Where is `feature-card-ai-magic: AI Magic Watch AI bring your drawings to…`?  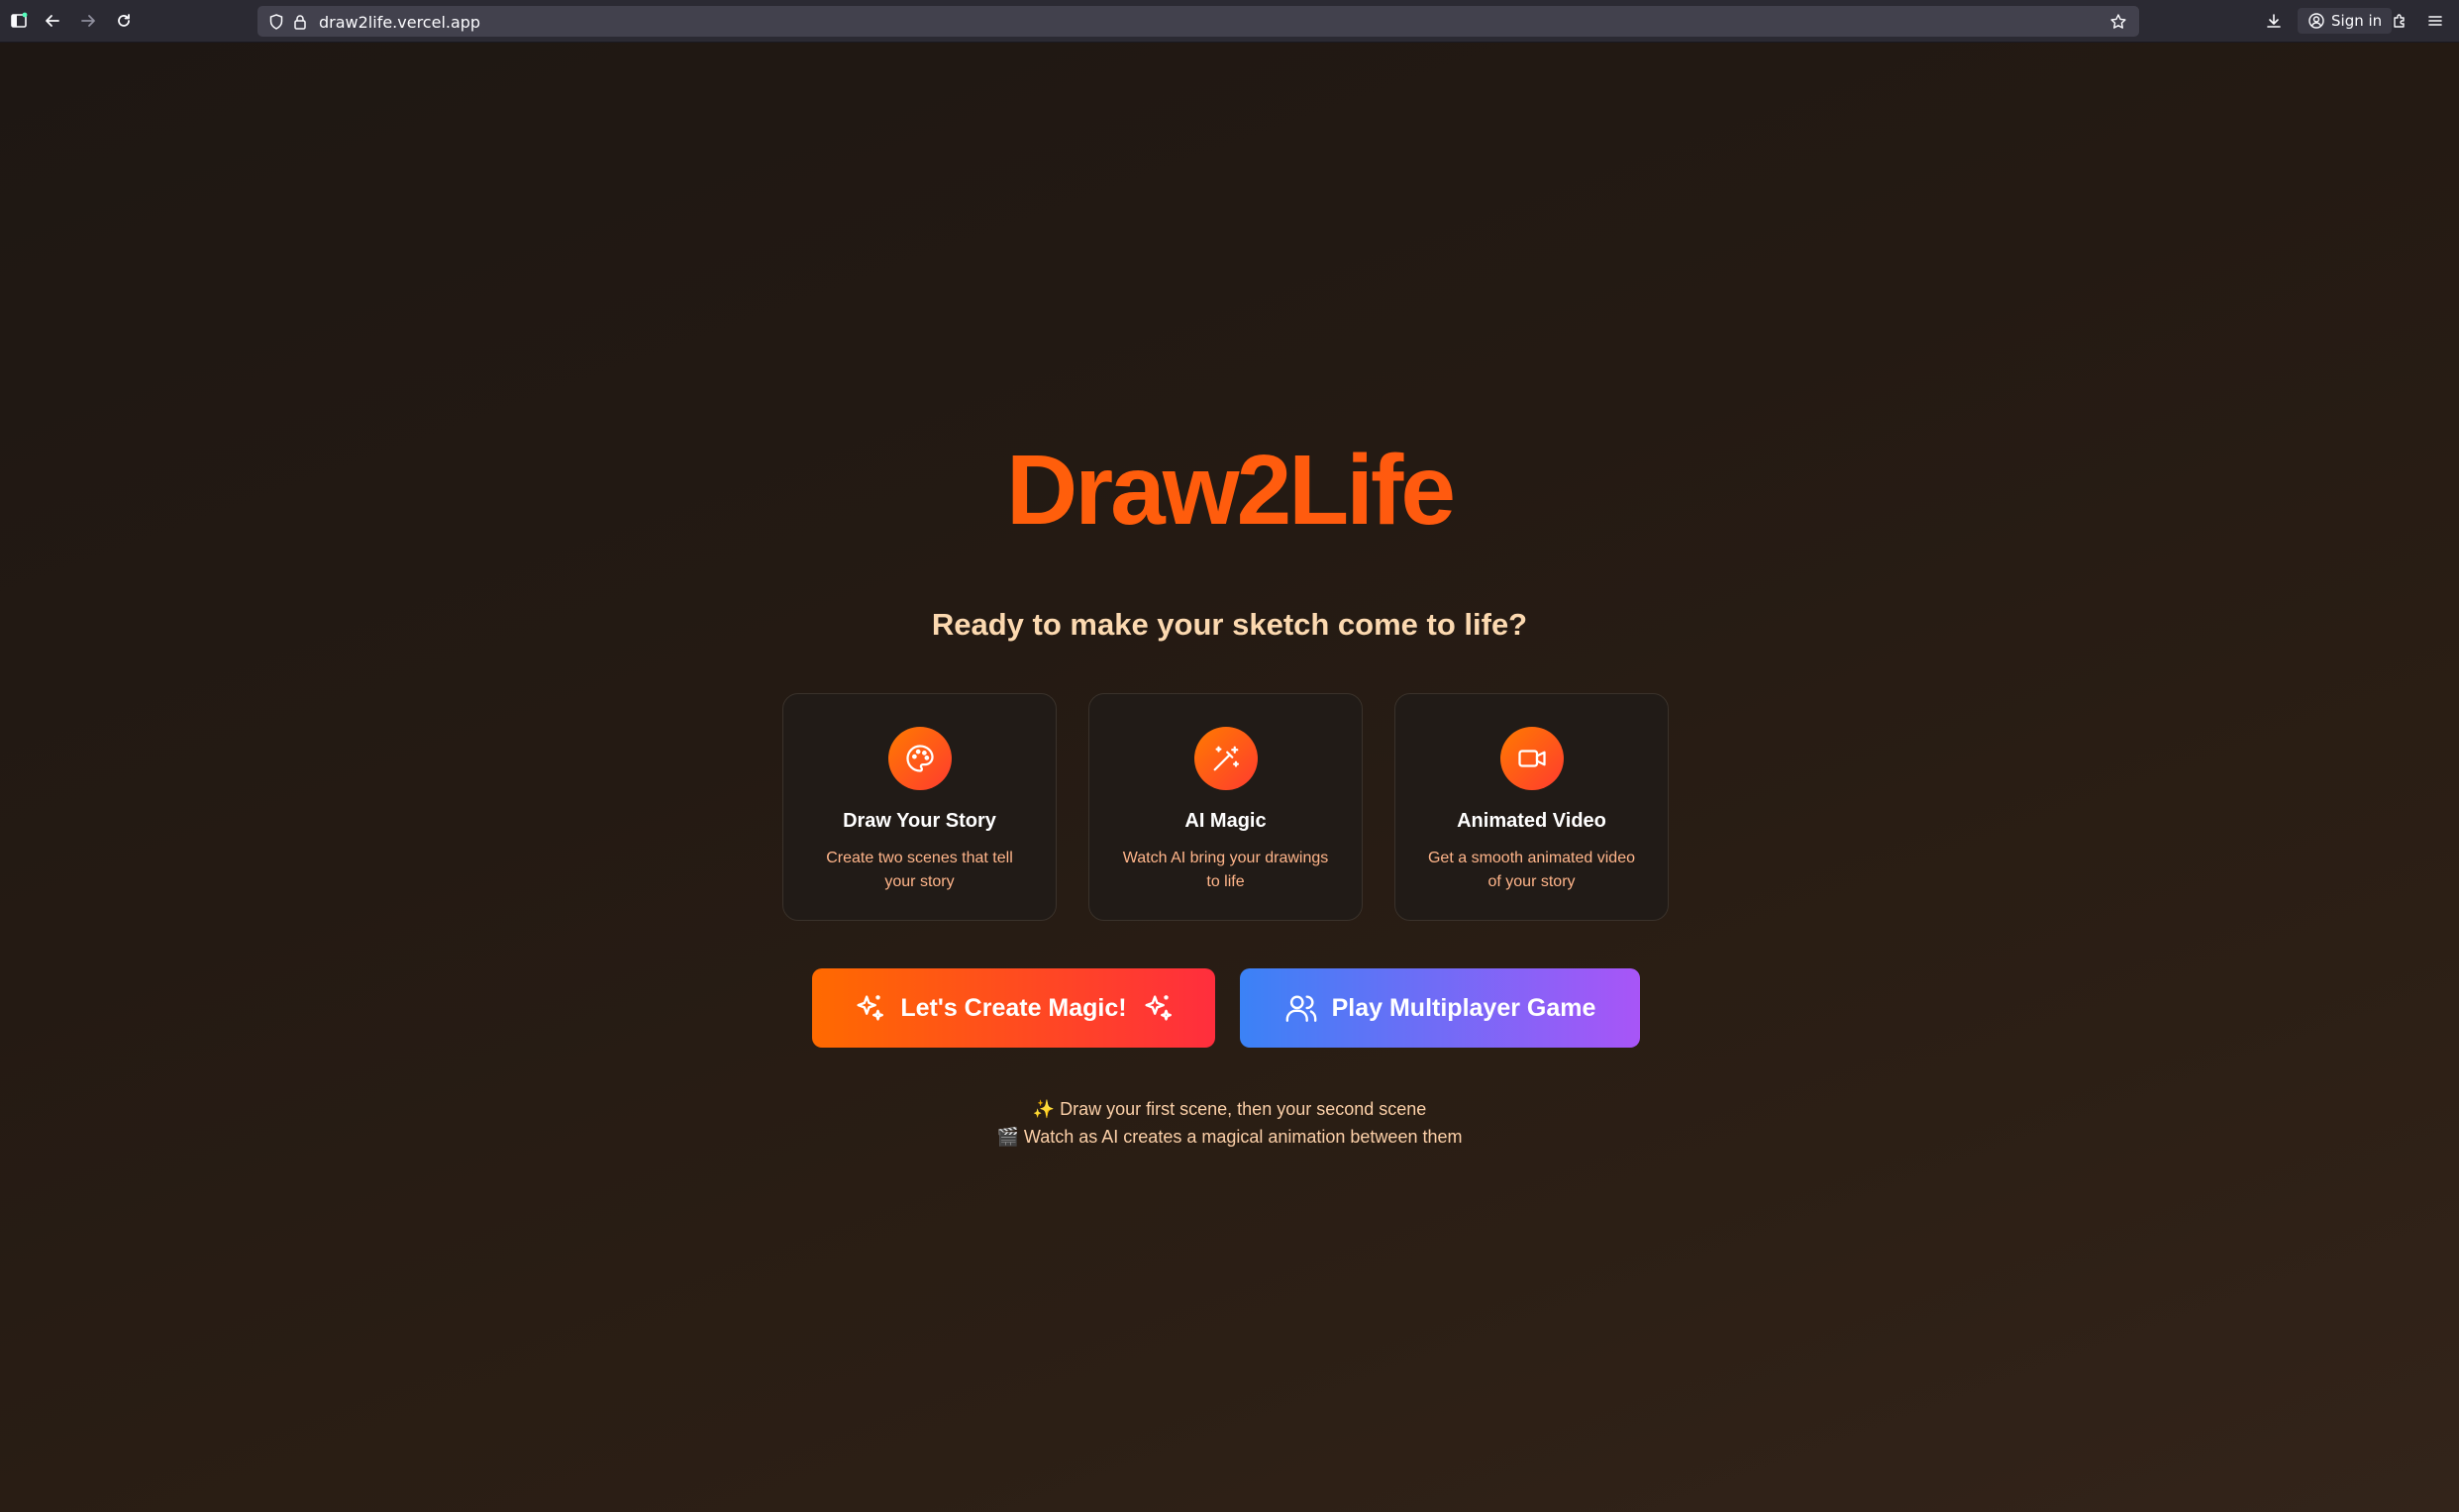
feature-card-ai-magic: AI Magic Watch AI bring your drawings to… is located at coordinates (1225, 807).